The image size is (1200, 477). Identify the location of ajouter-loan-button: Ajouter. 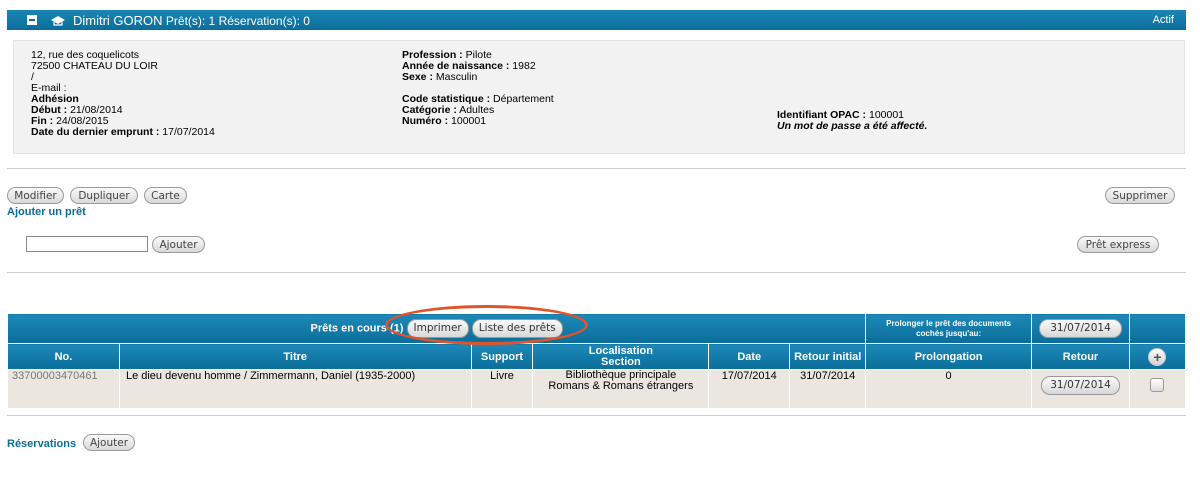
(178, 244).